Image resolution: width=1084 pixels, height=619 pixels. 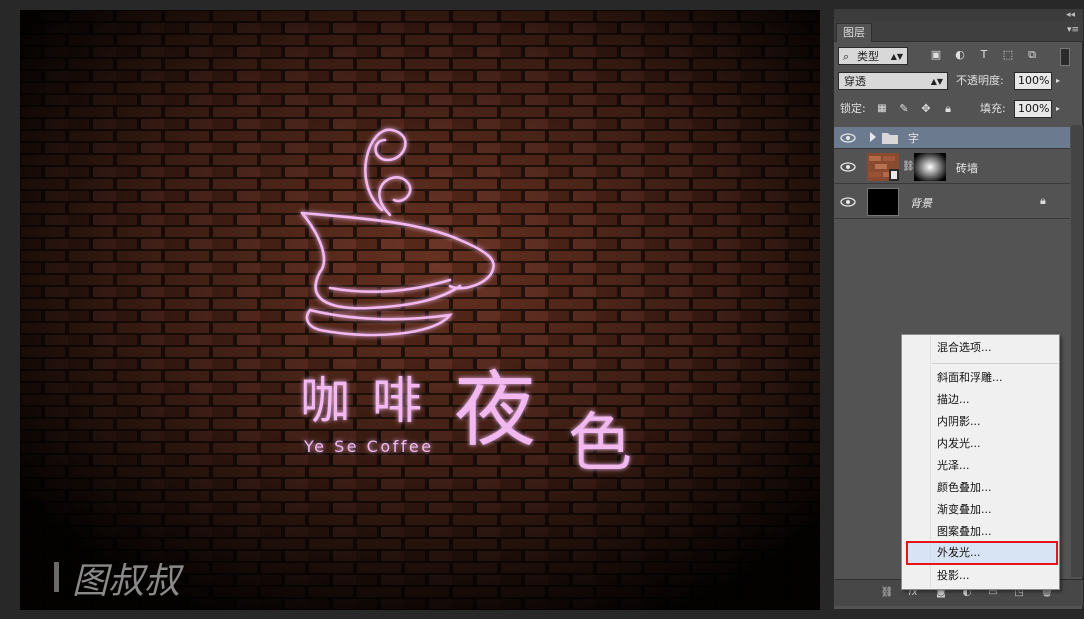 What do you see at coordinates (1058, 109) in the screenshot?
I see `fill-arrow-icon: ▸` at bounding box center [1058, 109].